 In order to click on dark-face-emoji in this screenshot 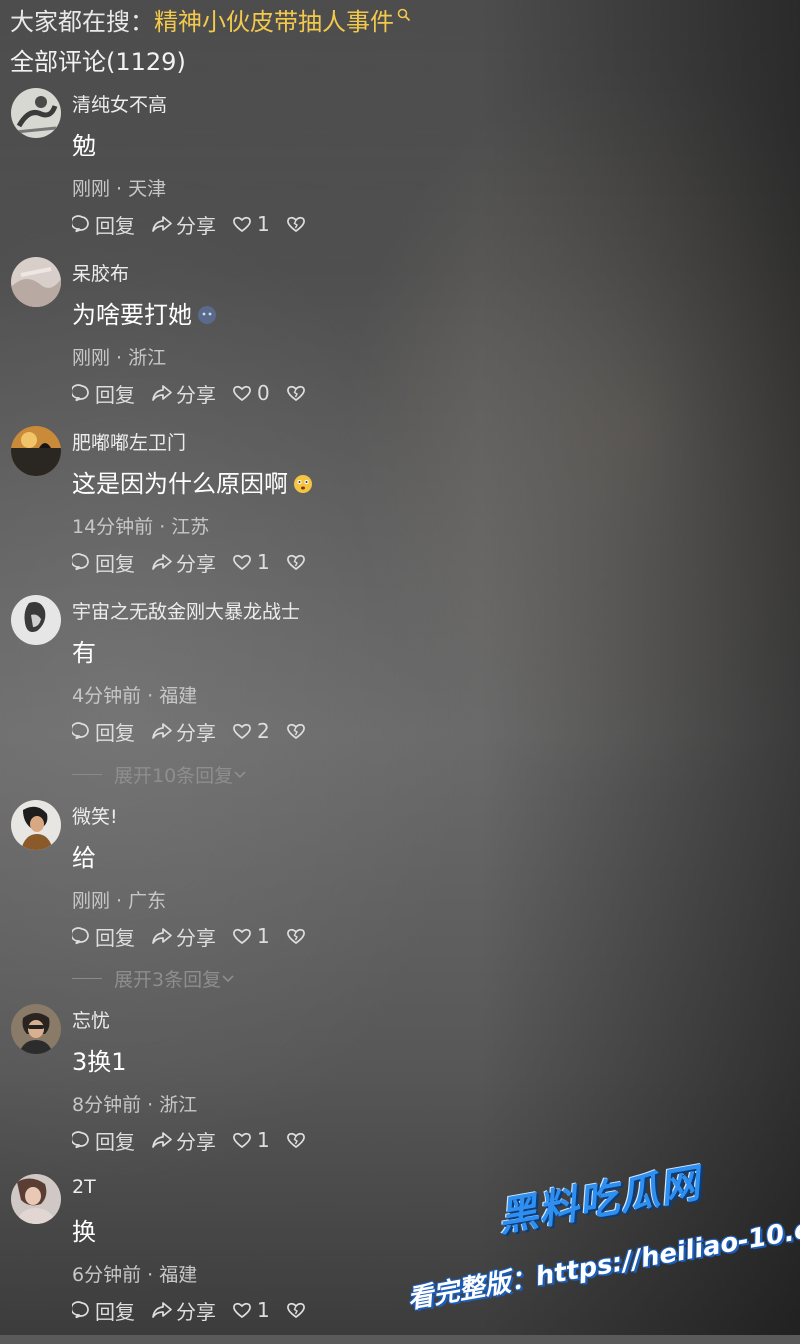, I will do `click(207, 314)`.